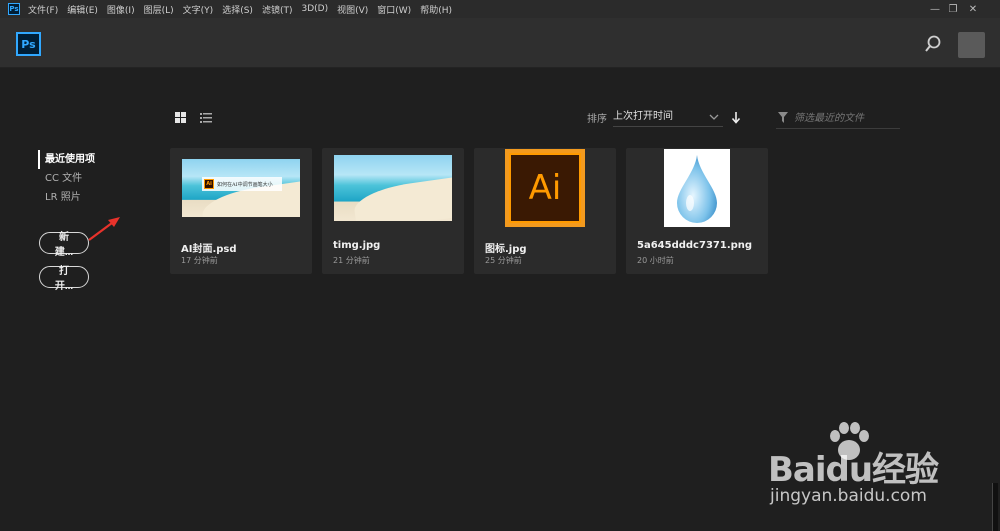  What do you see at coordinates (953, 9) in the screenshot?
I see `restore-button: ❐` at bounding box center [953, 9].